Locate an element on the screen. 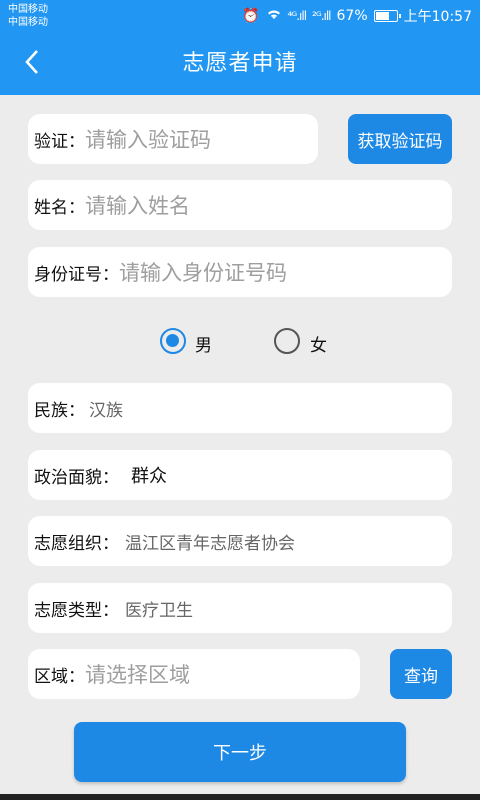 The image size is (480, 800). organization-field: 志愿组织： 温江区青年志愿者协会 is located at coordinates (240, 541).